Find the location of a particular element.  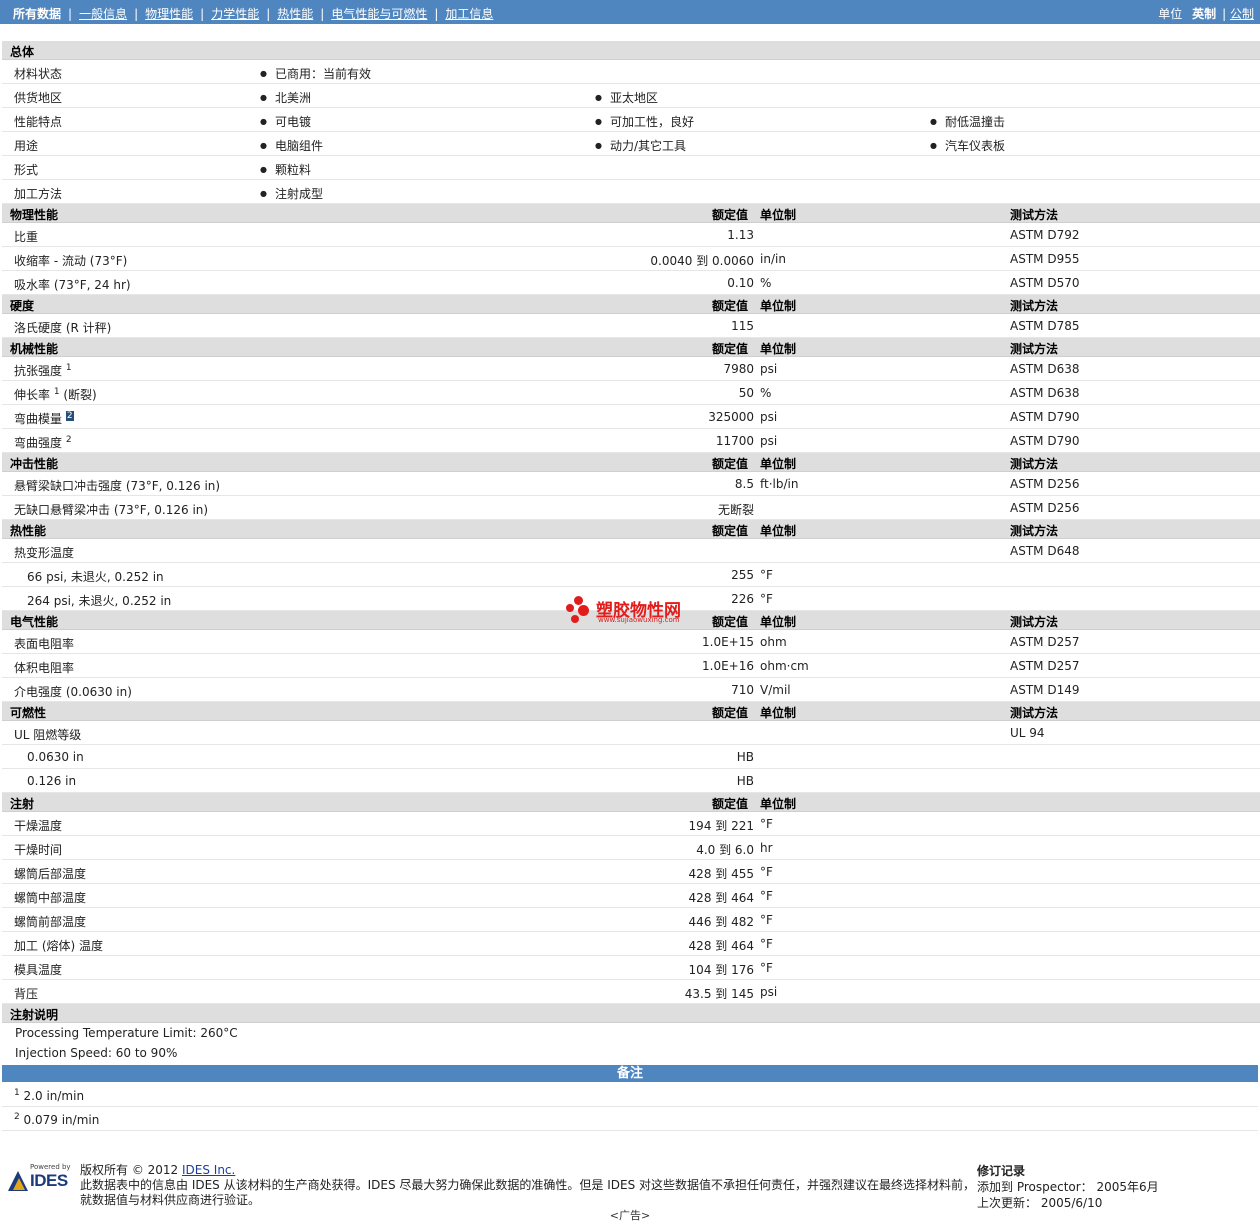

property-row: 吸水率 (73°F, 24 hr) 0.10% ASTM D570 is located at coordinates (631, 283).